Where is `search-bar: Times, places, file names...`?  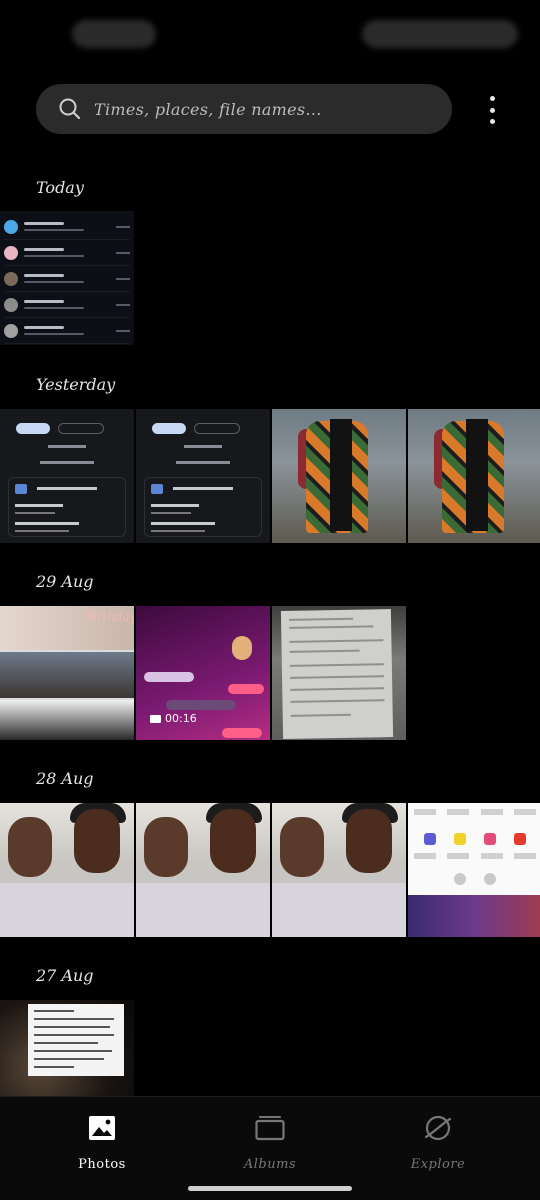
search-bar: Times, places, file names... is located at coordinates (244, 109).